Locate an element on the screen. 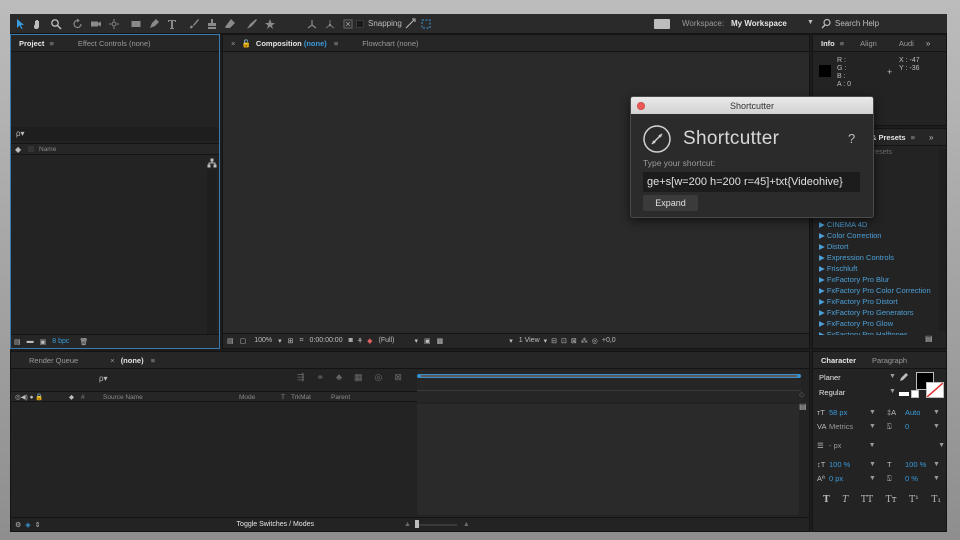 This screenshot has width=960, height=540. font-size-arrow-icon: ▼ is located at coordinates (878, 412).